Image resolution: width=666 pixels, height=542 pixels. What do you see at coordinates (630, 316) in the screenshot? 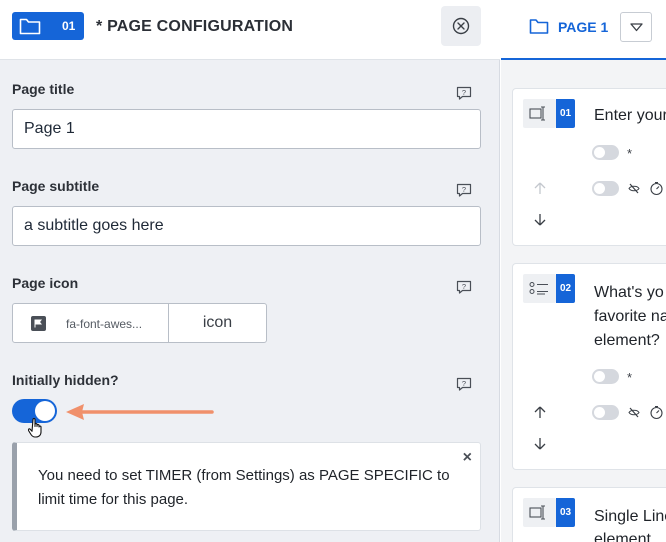
I see `question-text-line: favorite na` at bounding box center [630, 316].